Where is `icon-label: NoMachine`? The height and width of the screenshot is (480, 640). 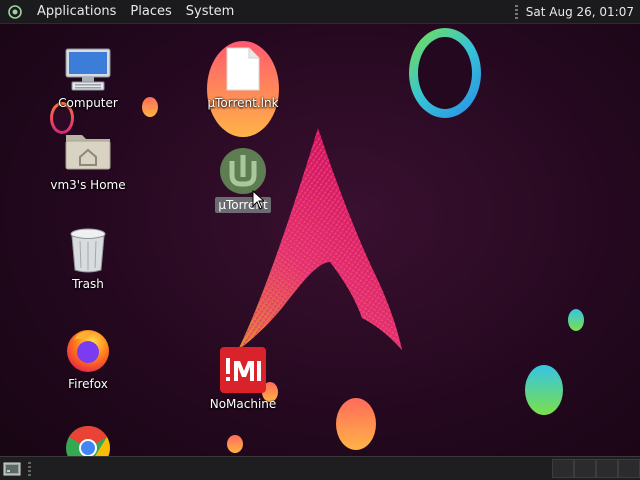
icon-label: NoMachine is located at coordinates (243, 404).